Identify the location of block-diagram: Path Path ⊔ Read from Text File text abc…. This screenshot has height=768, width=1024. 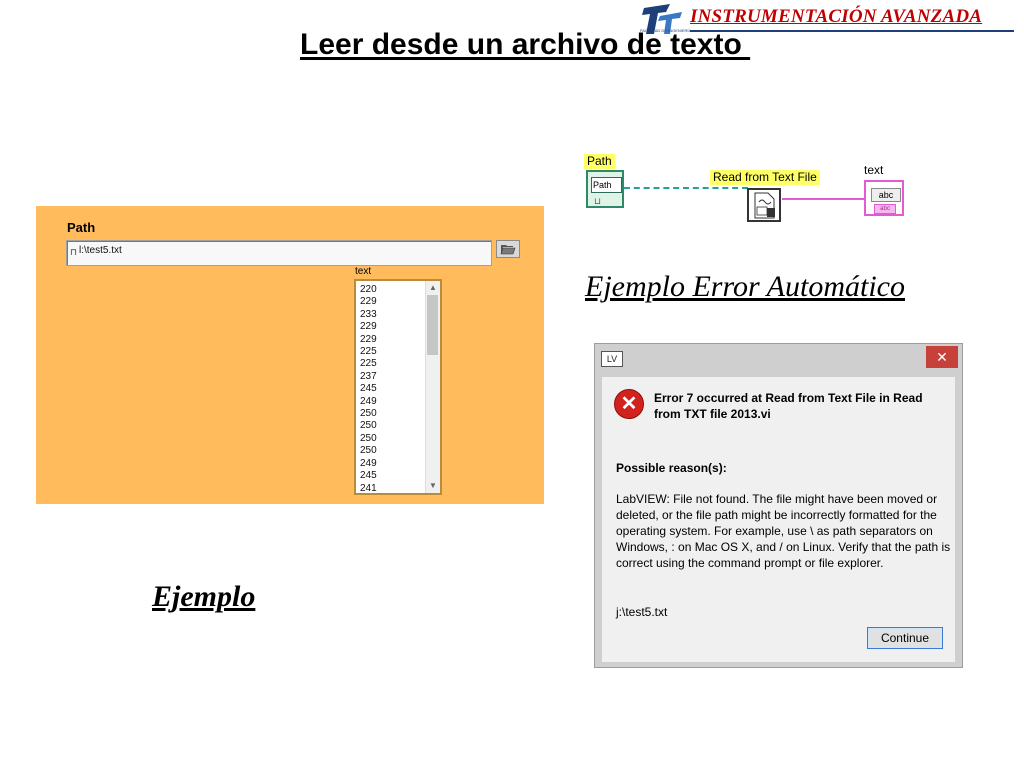
(762, 190).